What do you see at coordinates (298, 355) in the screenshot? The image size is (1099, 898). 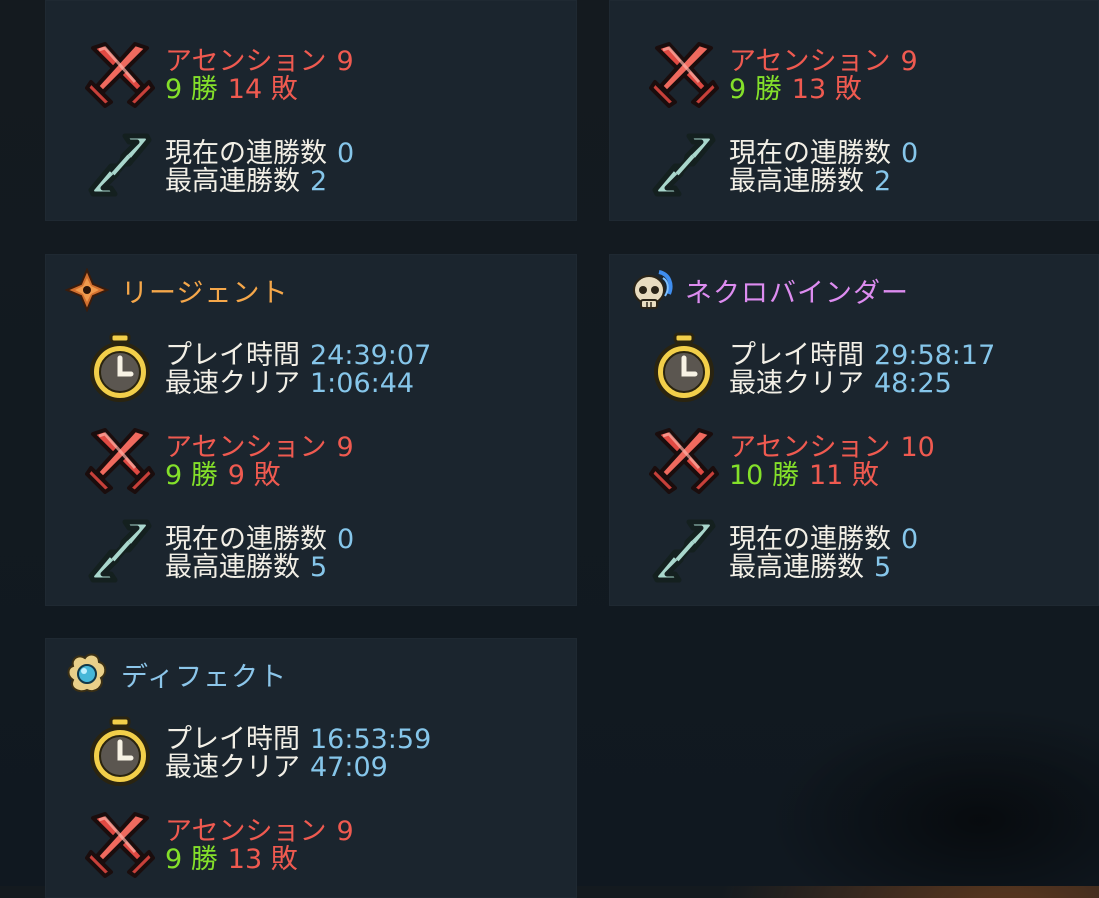 I see `playtime-line: プレイ時間 24:39:07` at bounding box center [298, 355].